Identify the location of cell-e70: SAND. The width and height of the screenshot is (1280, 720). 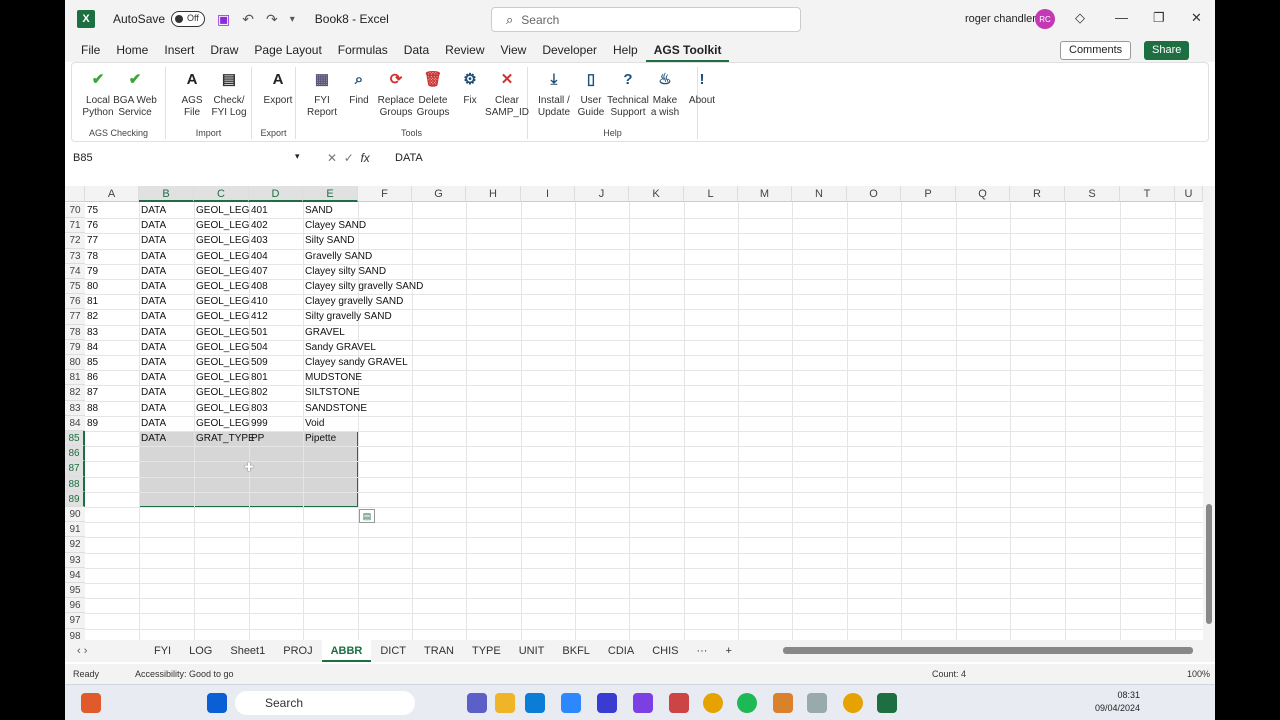
(318, 210).